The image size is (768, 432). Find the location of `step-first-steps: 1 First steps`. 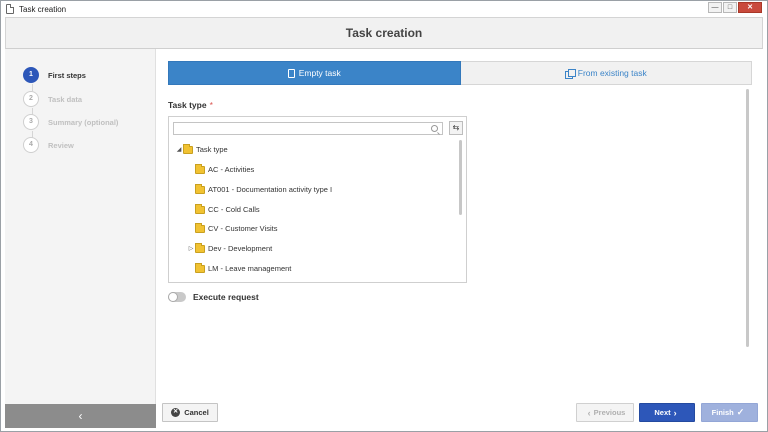

step-first-steps: 1 First steps is located at coordinates (54, 75).